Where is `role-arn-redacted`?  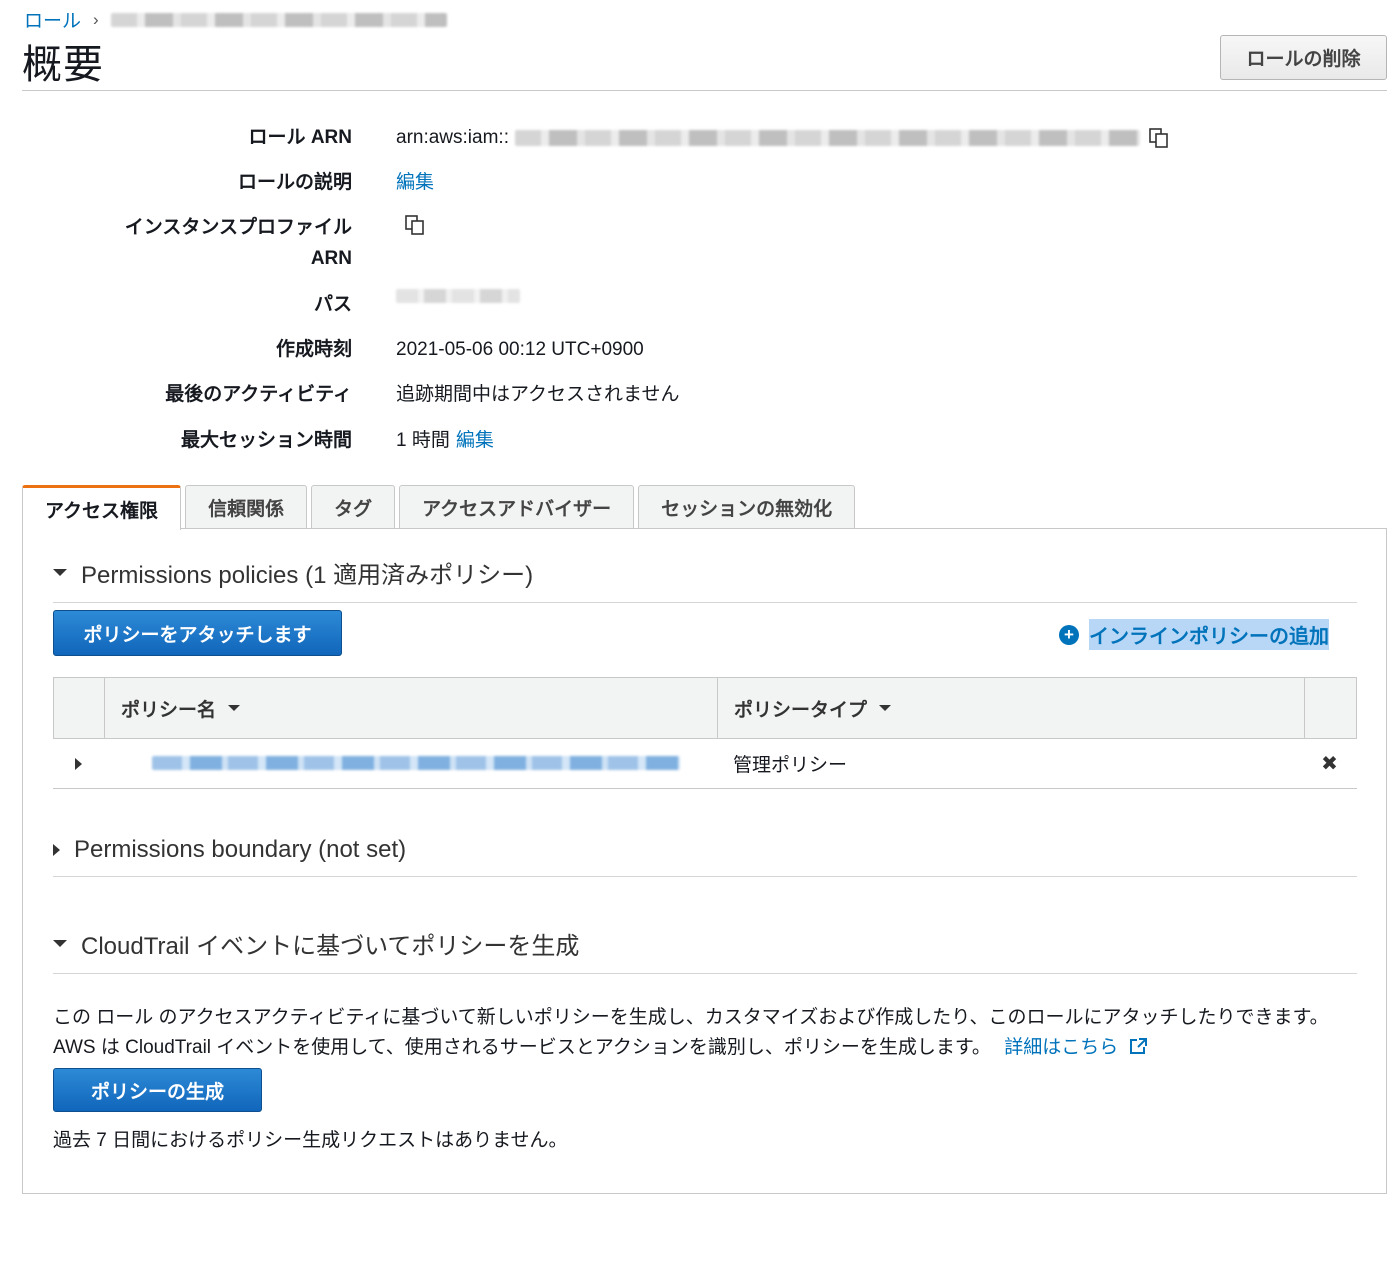
role-arn-redacted is located at coordinates (827, 137).